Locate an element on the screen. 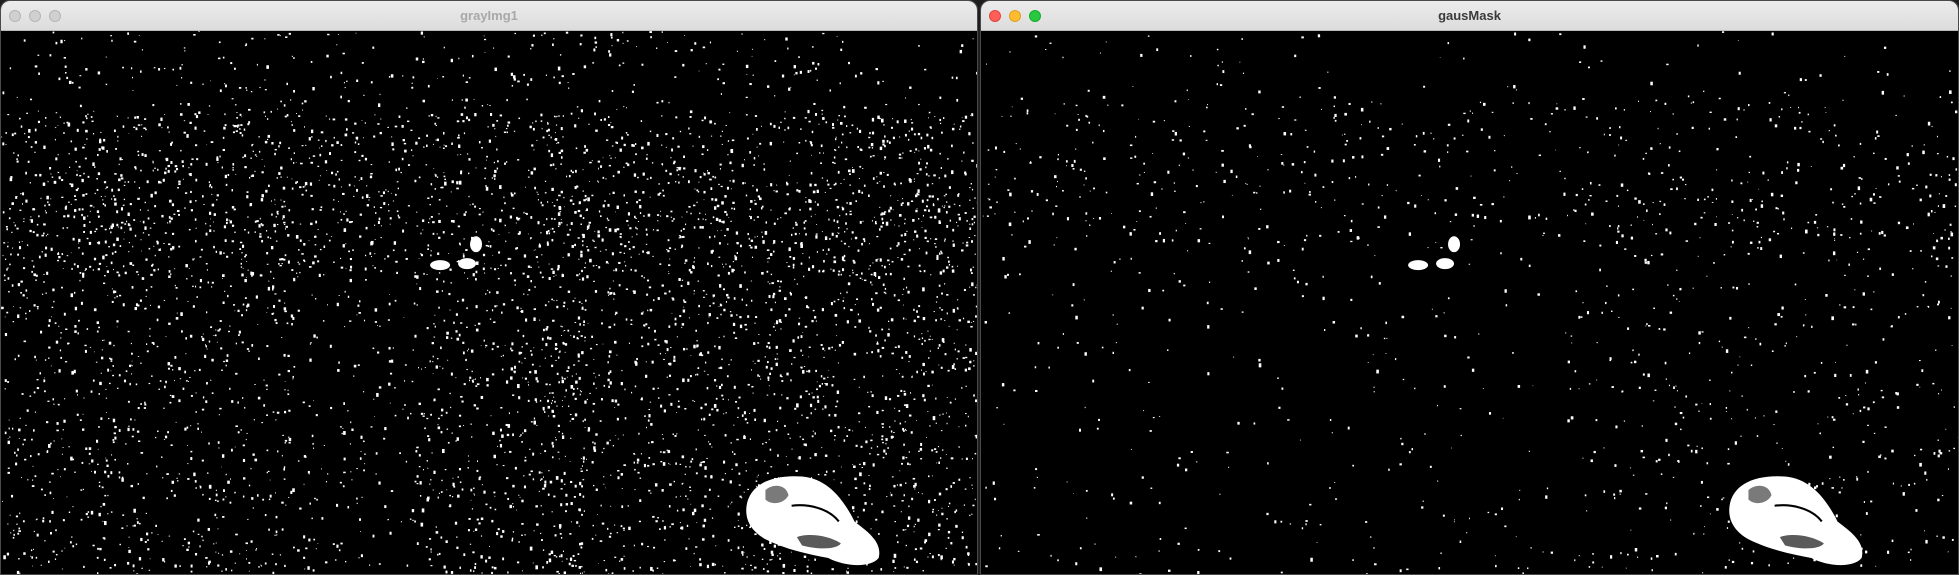 The image size is (1959, 575). titlebar: grayImg1 is located at coordinates (489, 16).